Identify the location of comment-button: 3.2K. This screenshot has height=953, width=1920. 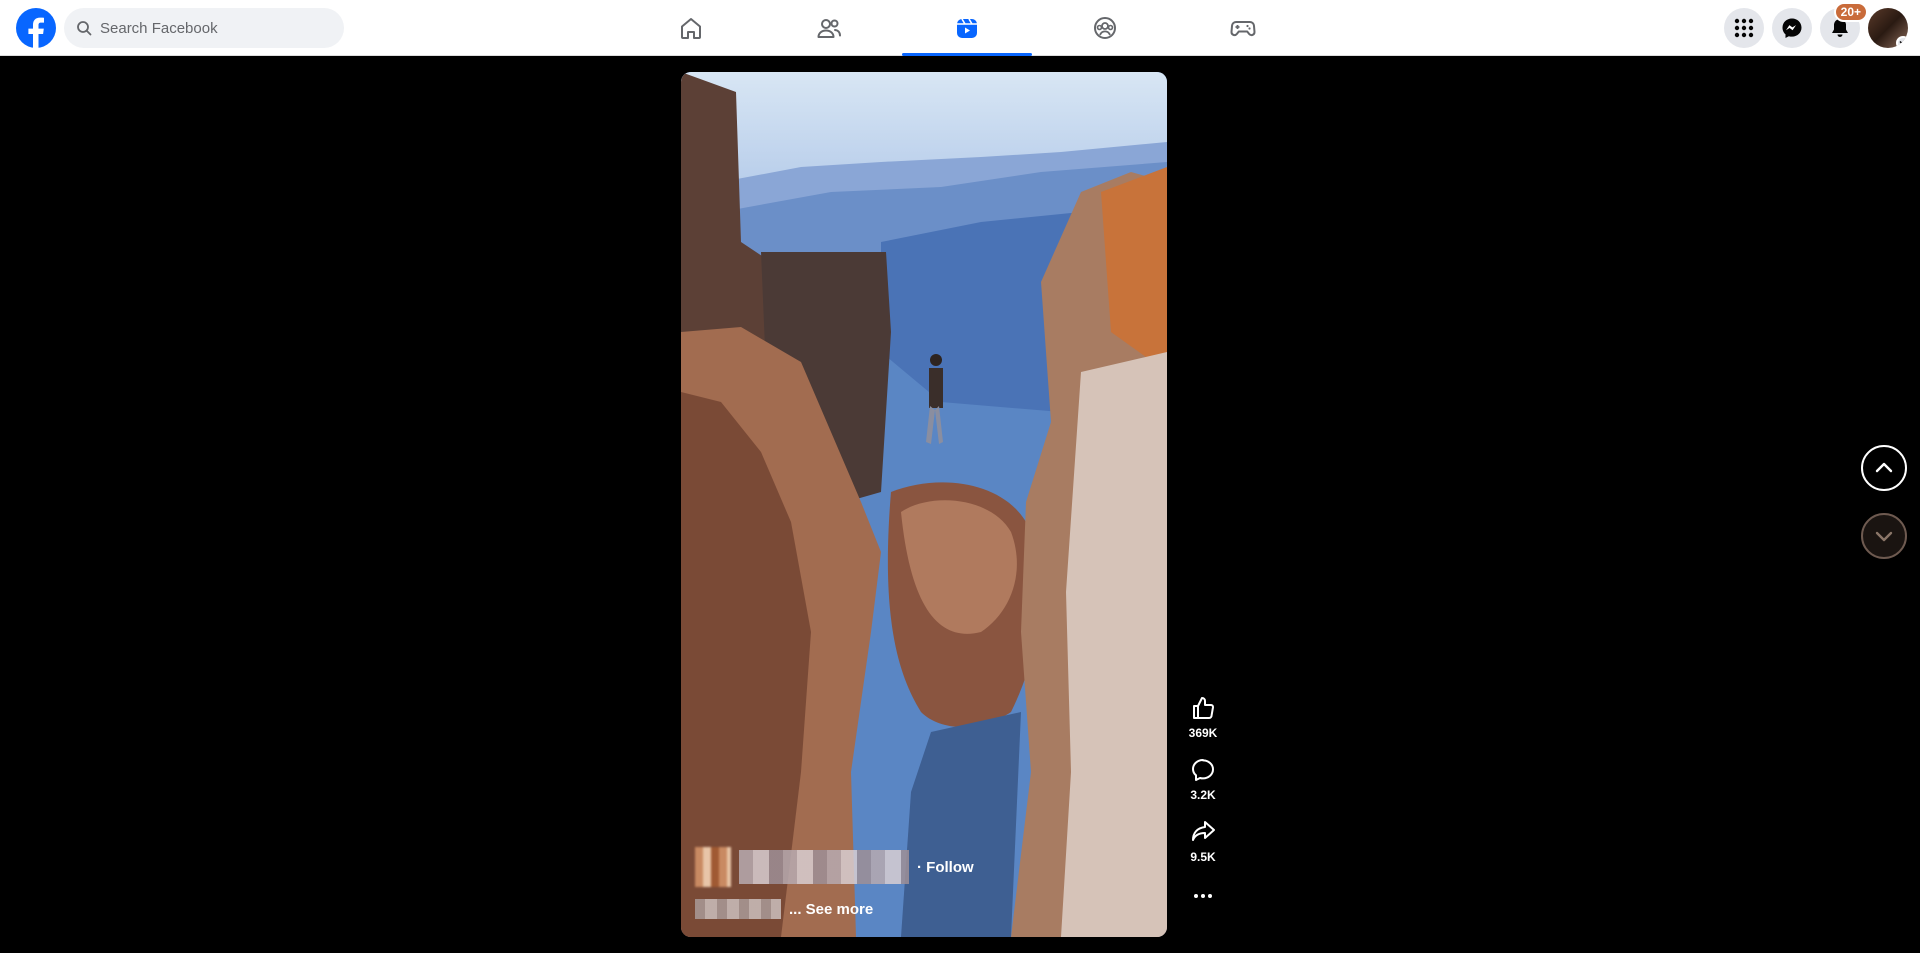
(1203, 779).